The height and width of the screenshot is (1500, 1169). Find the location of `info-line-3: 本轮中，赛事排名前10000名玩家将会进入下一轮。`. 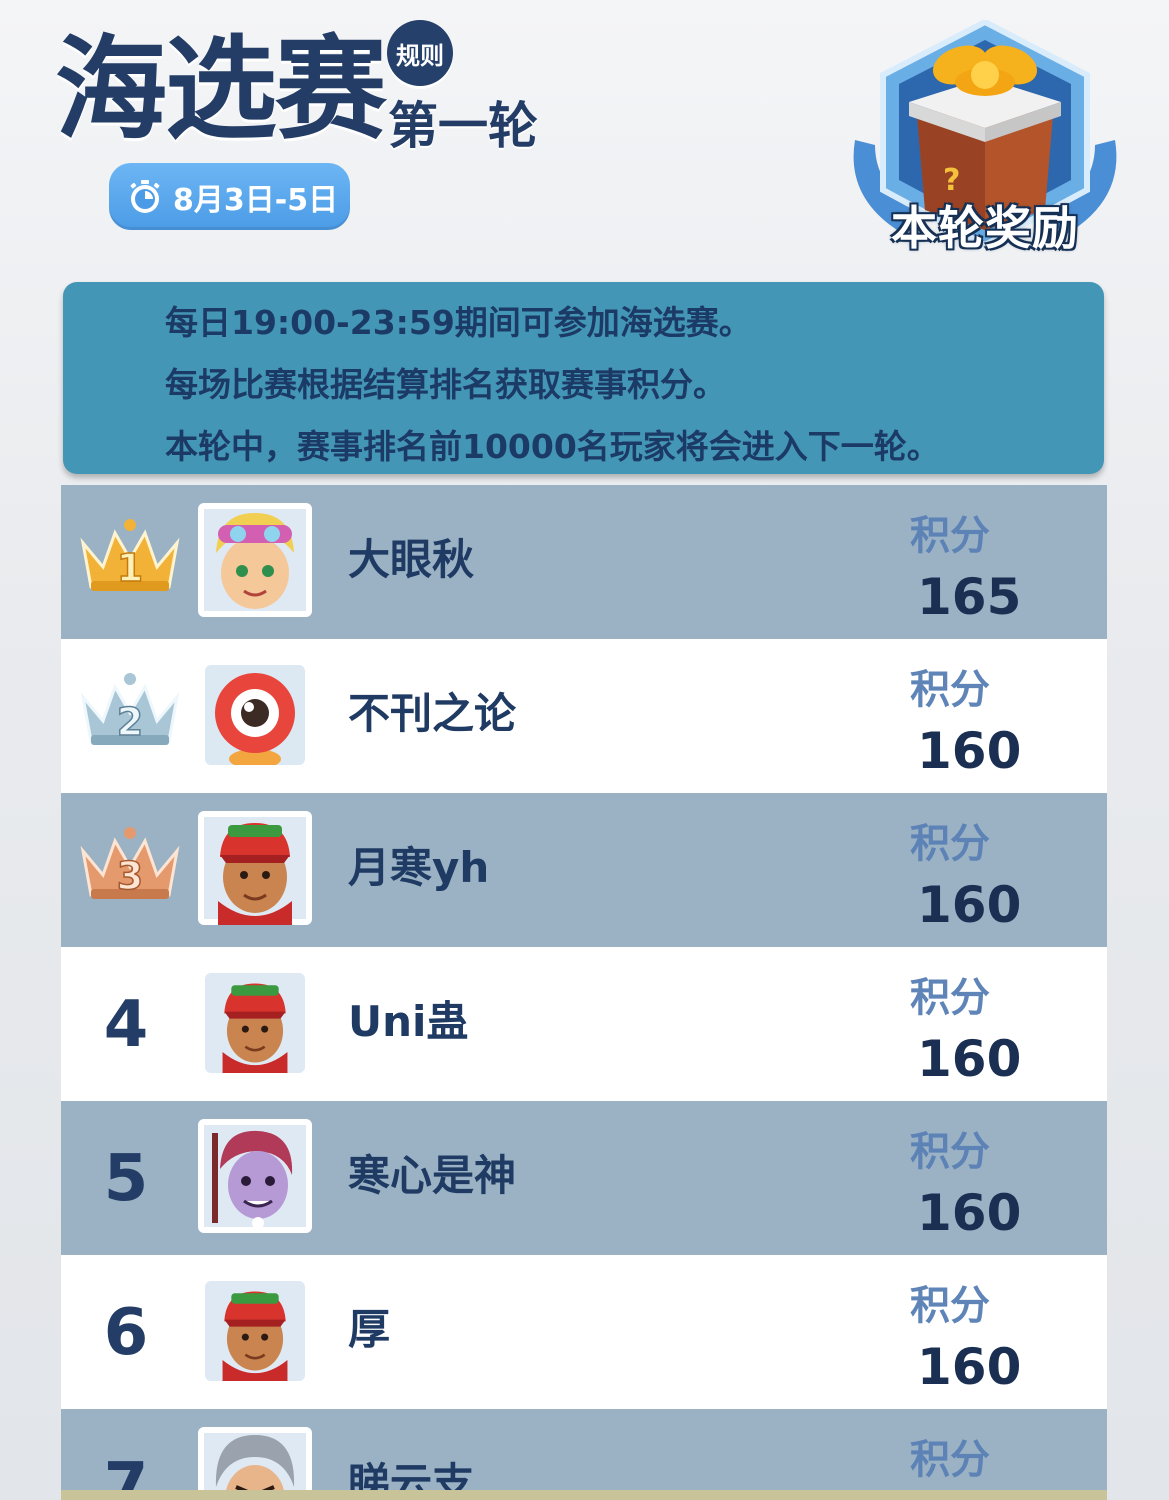

info-line-3: 本轮中，赛事排名前10000名玩家将会进入下一轮。 is located at coordinates (552, 446).